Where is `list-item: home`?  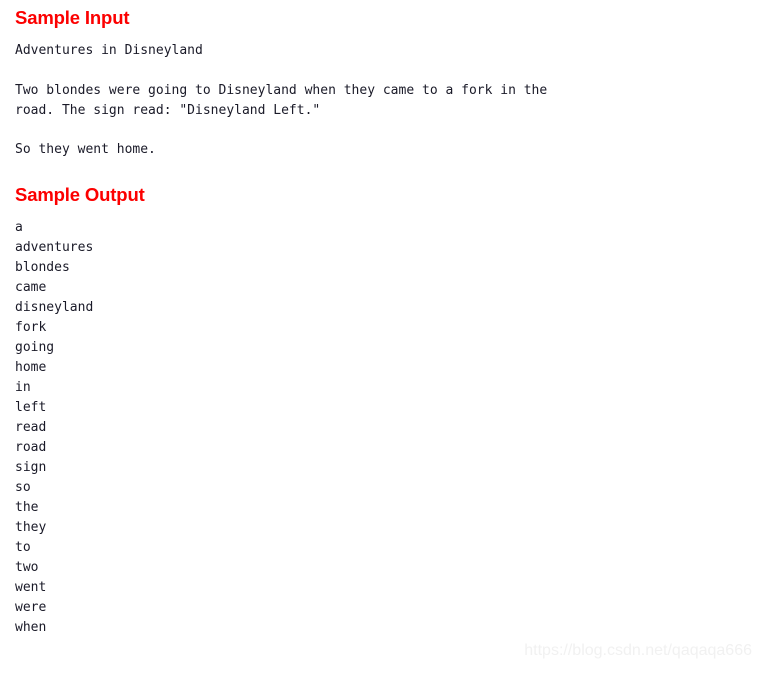
list-item: home is located at coordinates (31, 367).